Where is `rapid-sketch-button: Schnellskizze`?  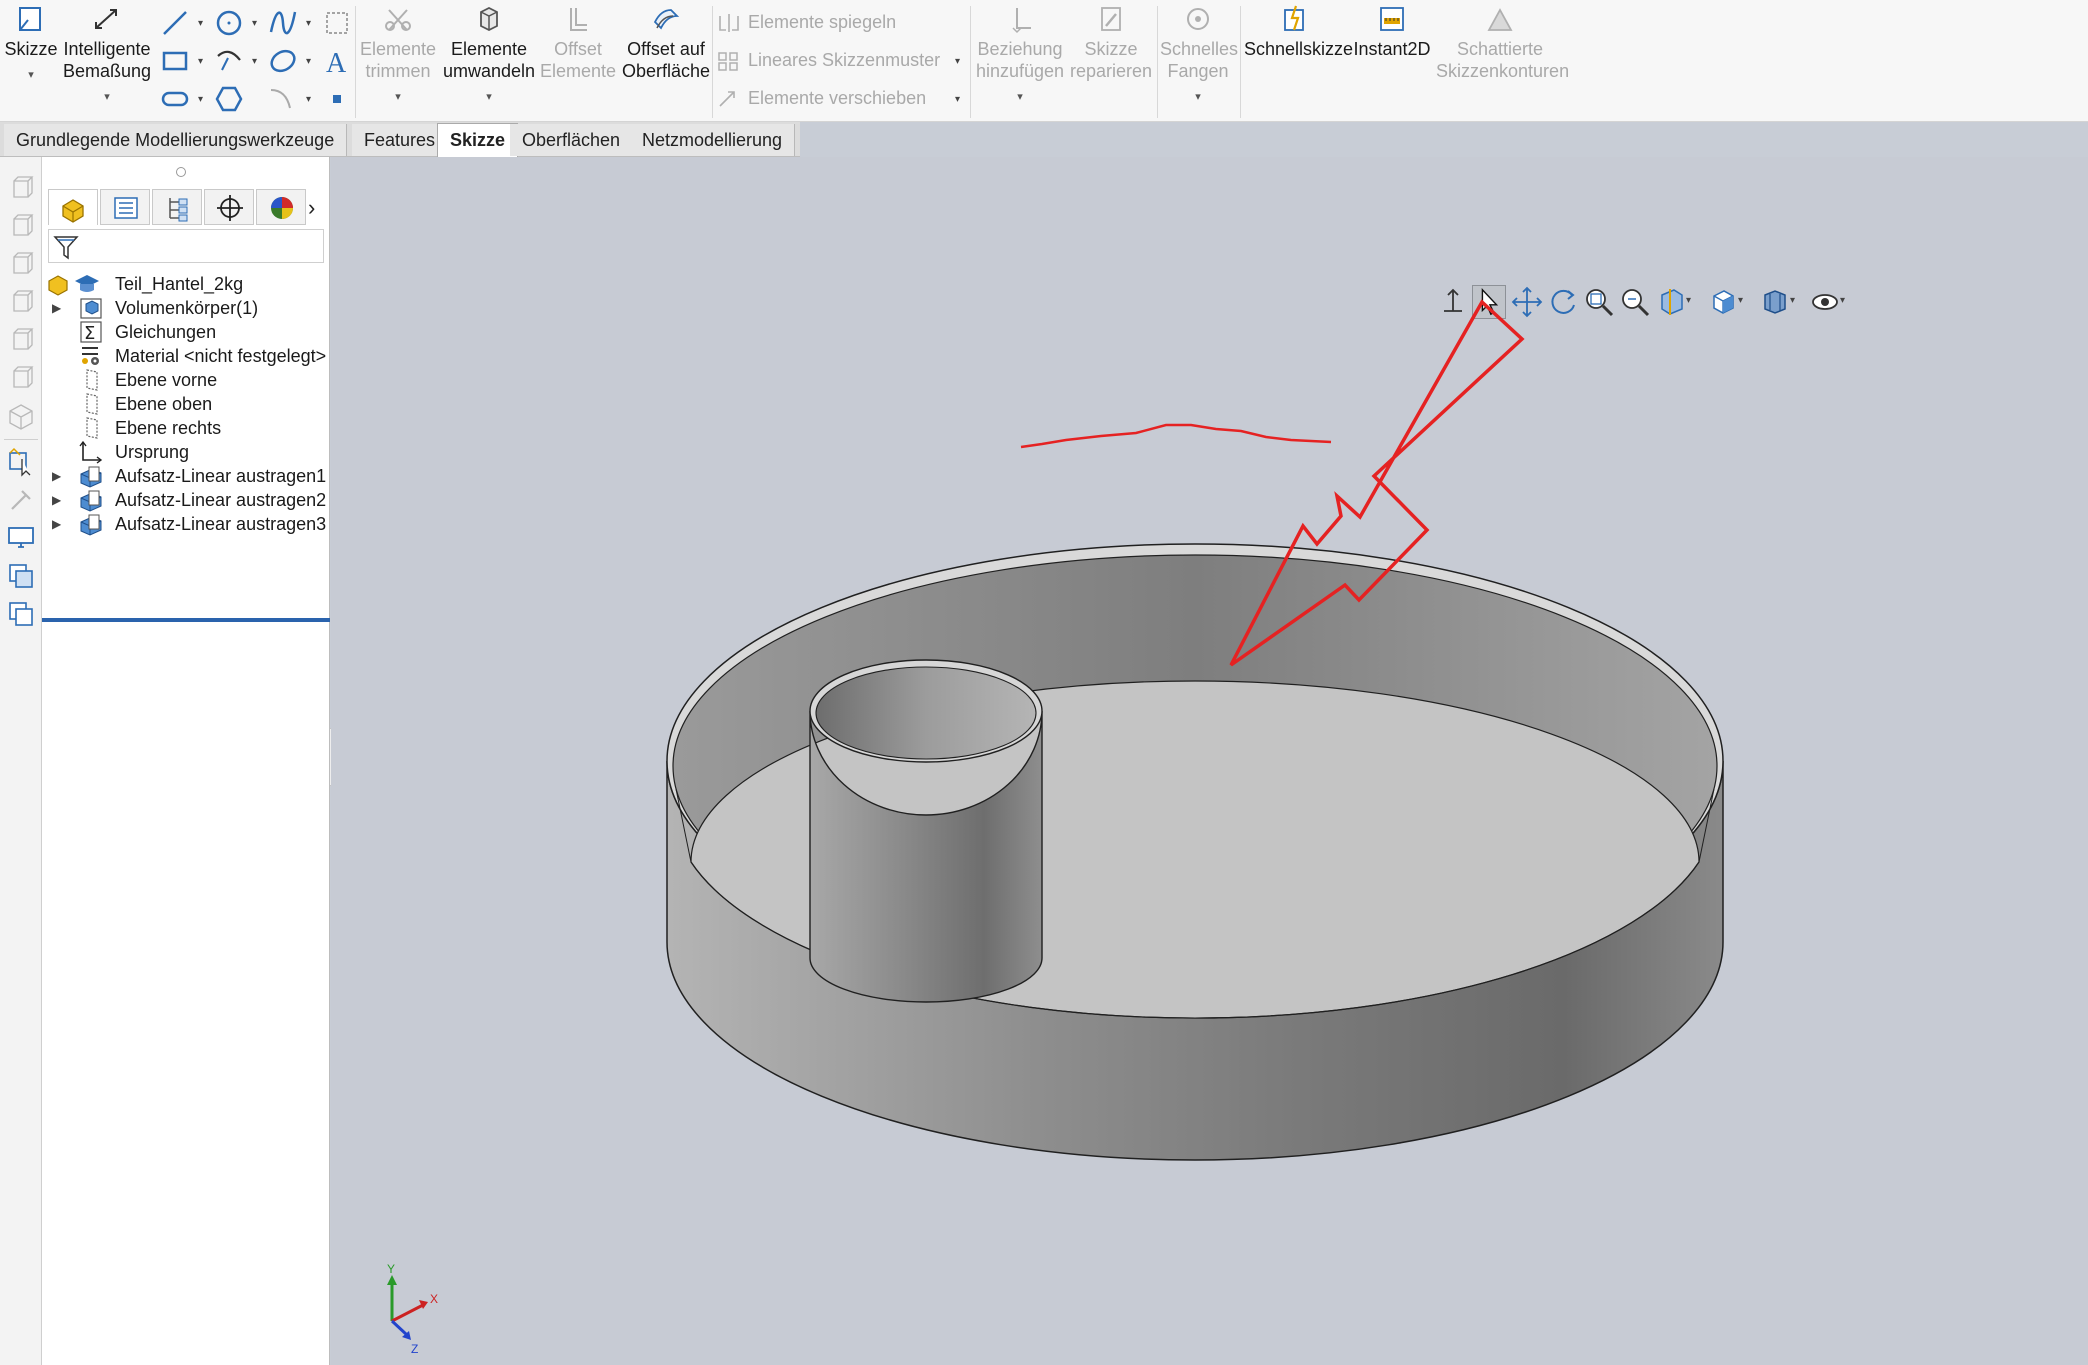 rapid-sketch-button: Schnellskizze is located at coordinates (1298, 32).